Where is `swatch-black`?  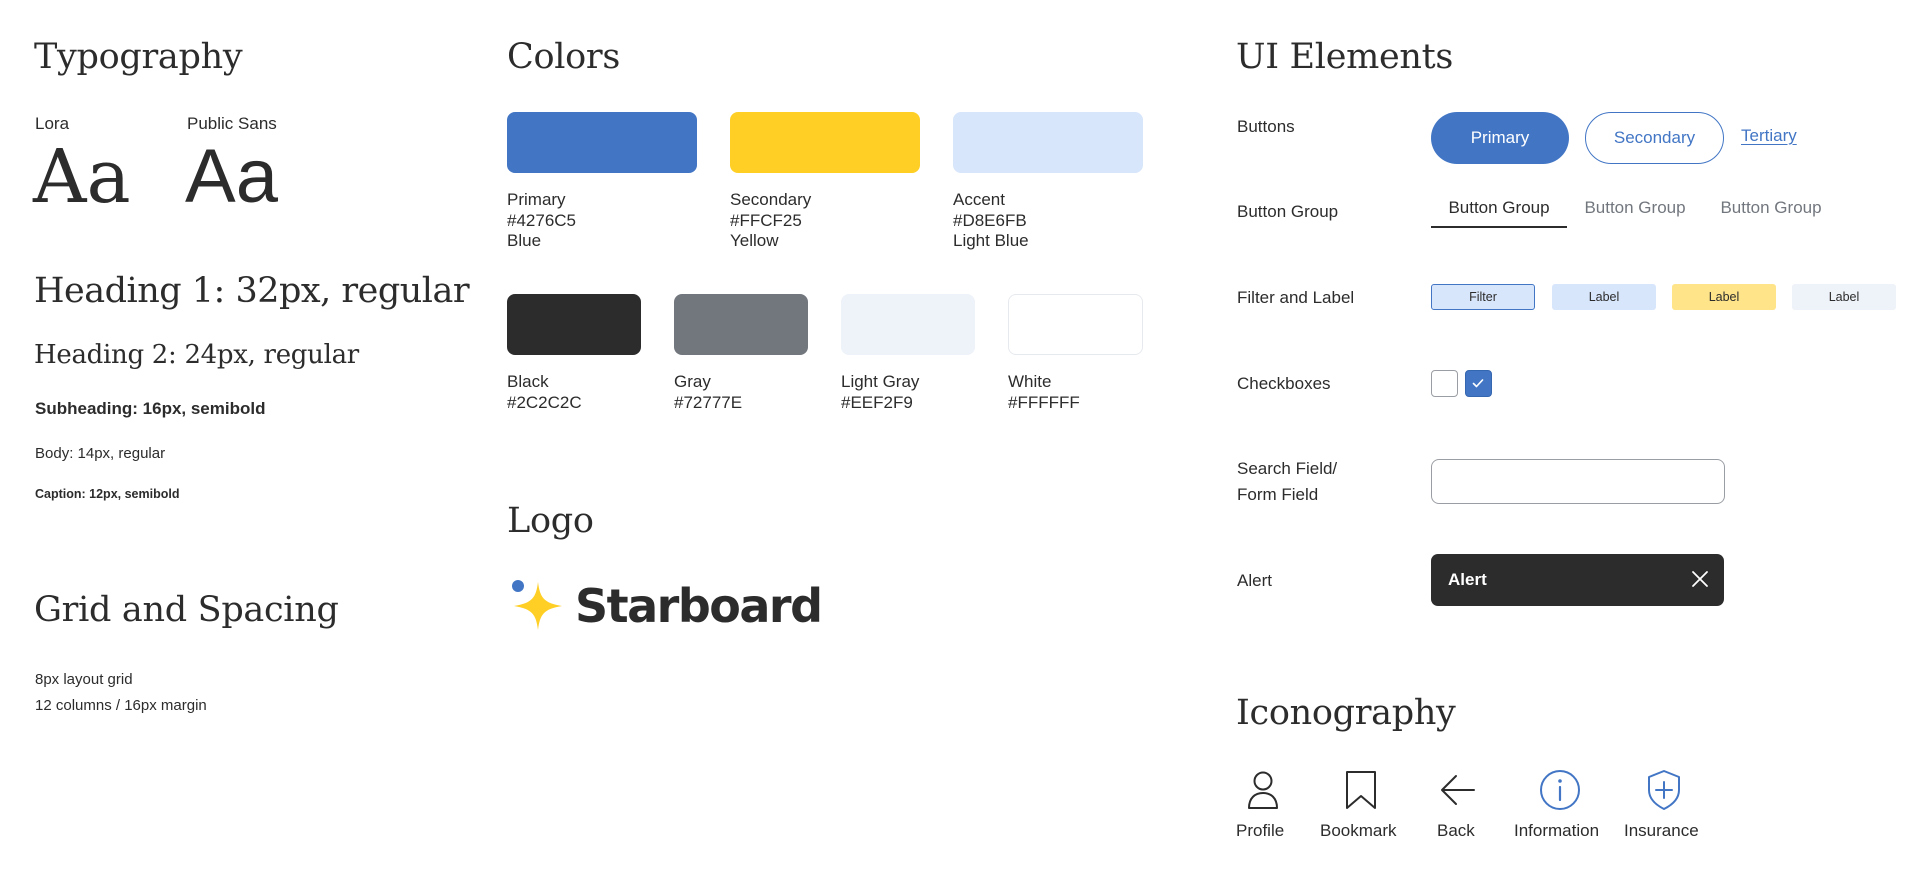
swatch-black is located at coordinates (574, 324).